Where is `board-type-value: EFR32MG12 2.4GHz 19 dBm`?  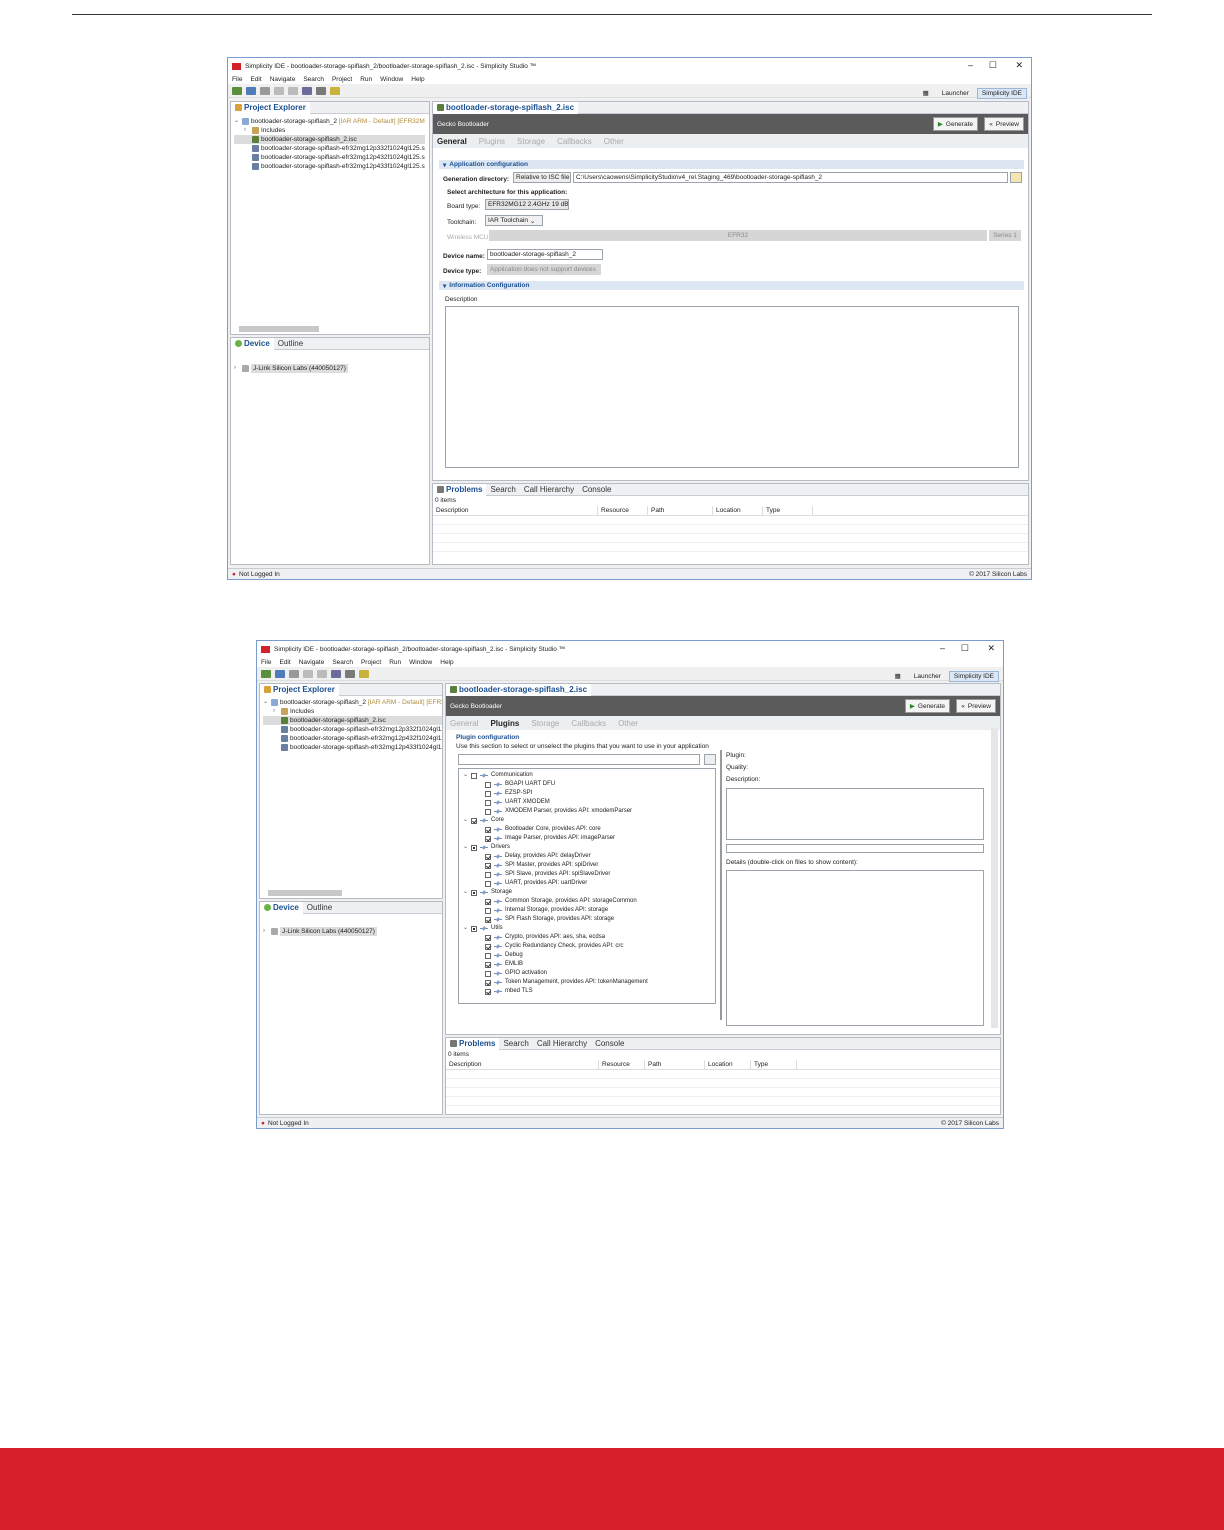 board-type-value: EFR32MG12 2.4GHz 19 dBm is located at coordinates (527, 204).